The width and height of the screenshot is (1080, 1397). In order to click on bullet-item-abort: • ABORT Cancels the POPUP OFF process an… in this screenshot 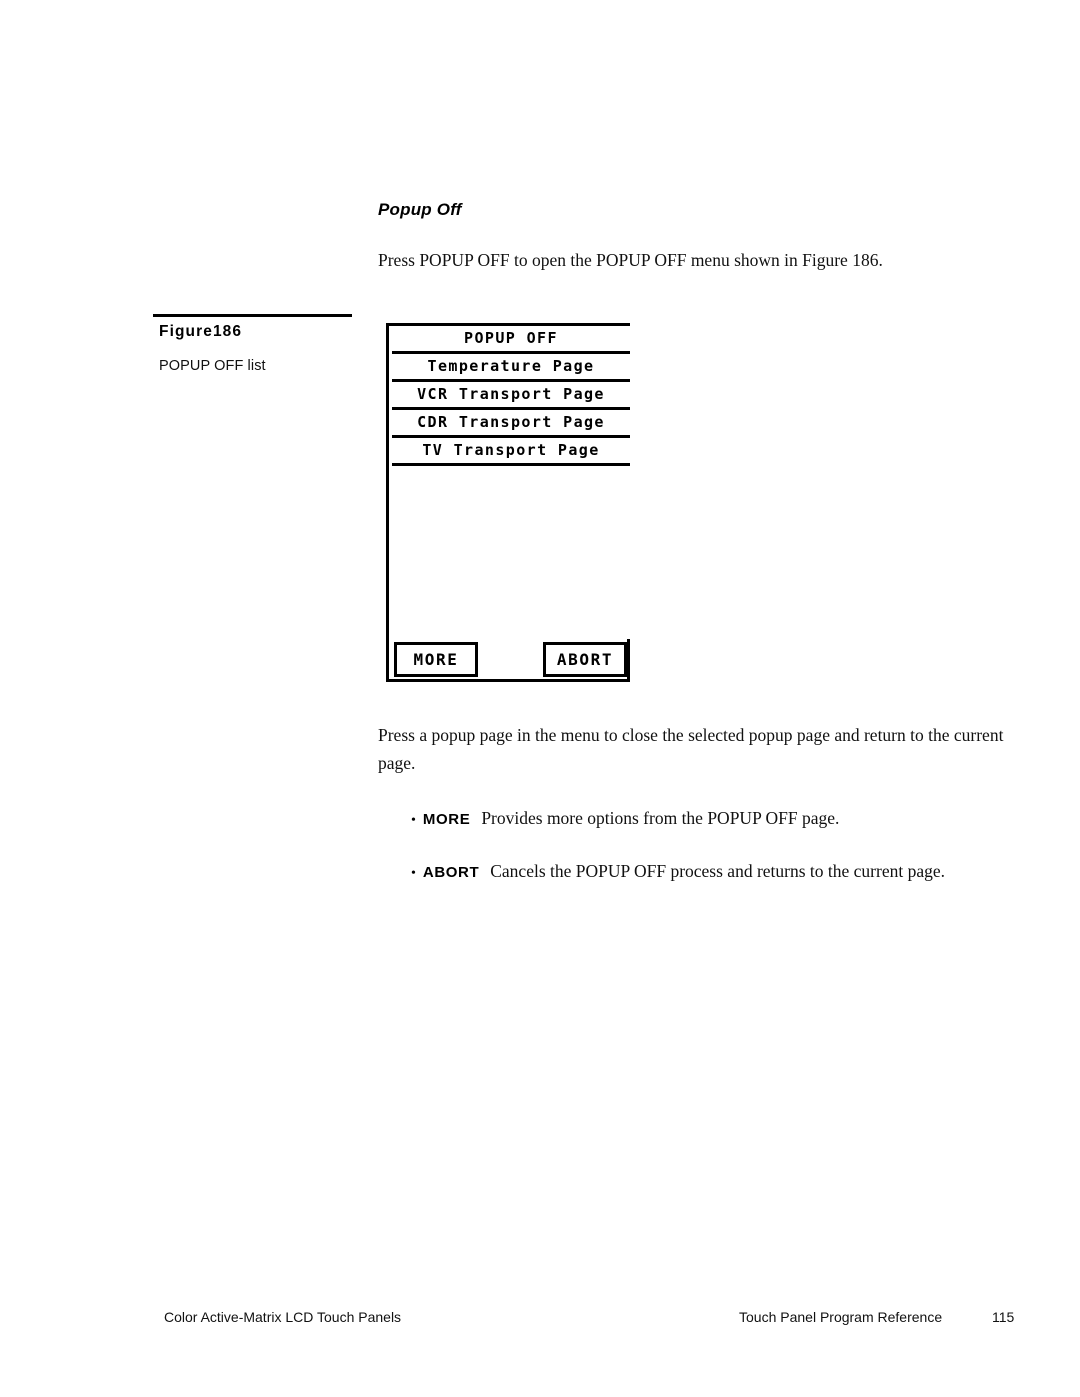, I will do `click(721, 872)`.